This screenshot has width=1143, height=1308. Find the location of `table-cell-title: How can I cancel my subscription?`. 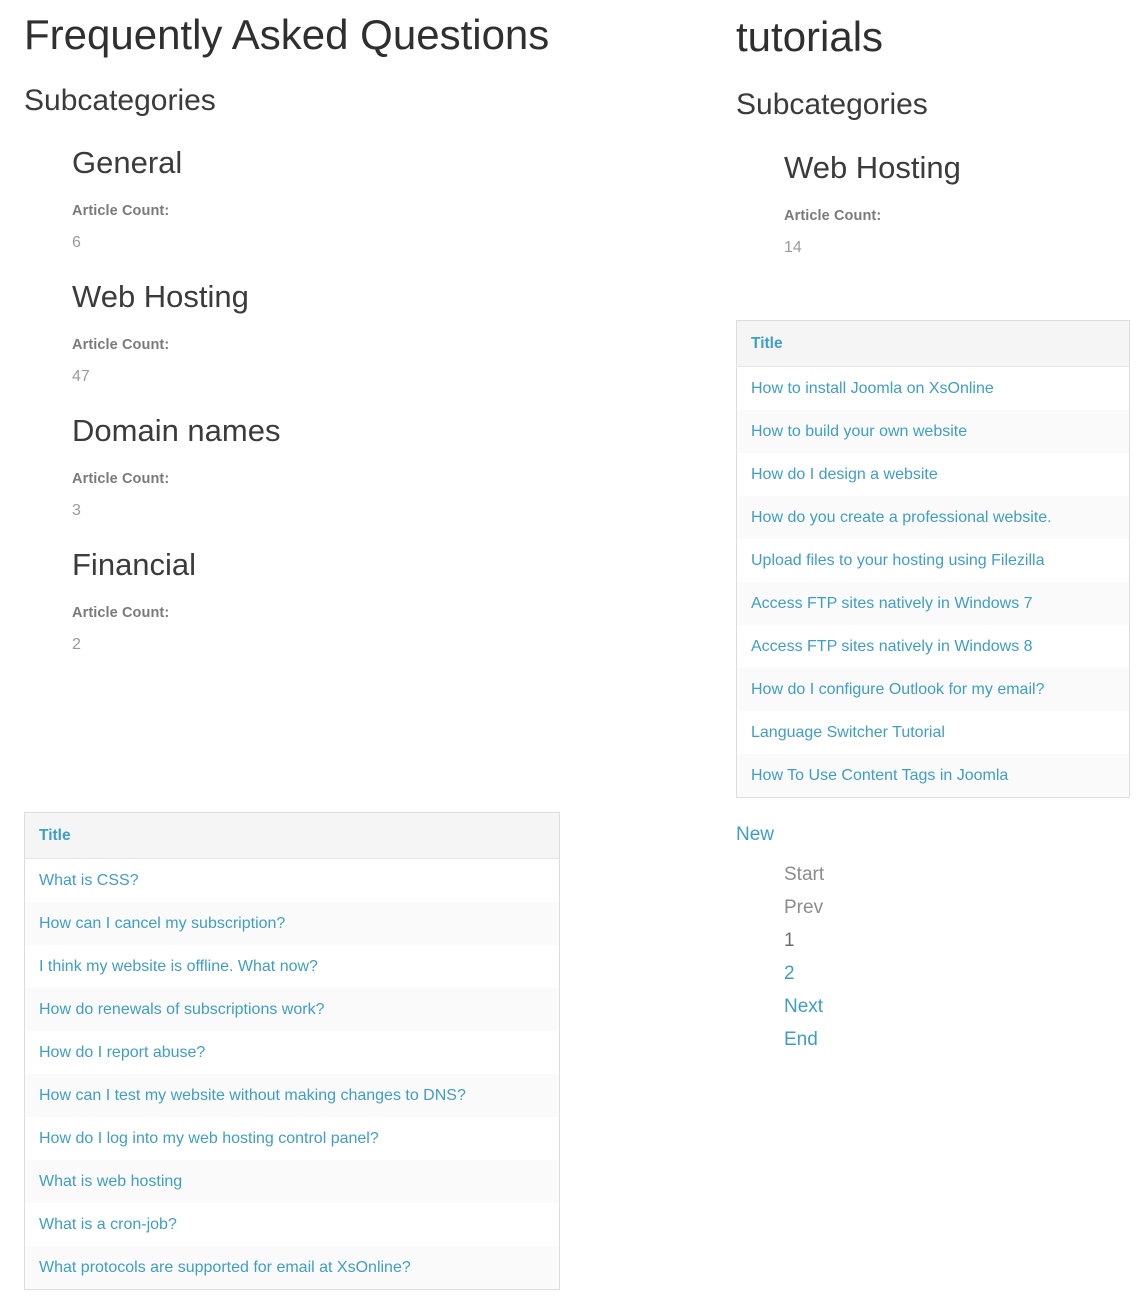

table-cell-title: How can I cancel my subscription? is located at coordinates (292, 923).